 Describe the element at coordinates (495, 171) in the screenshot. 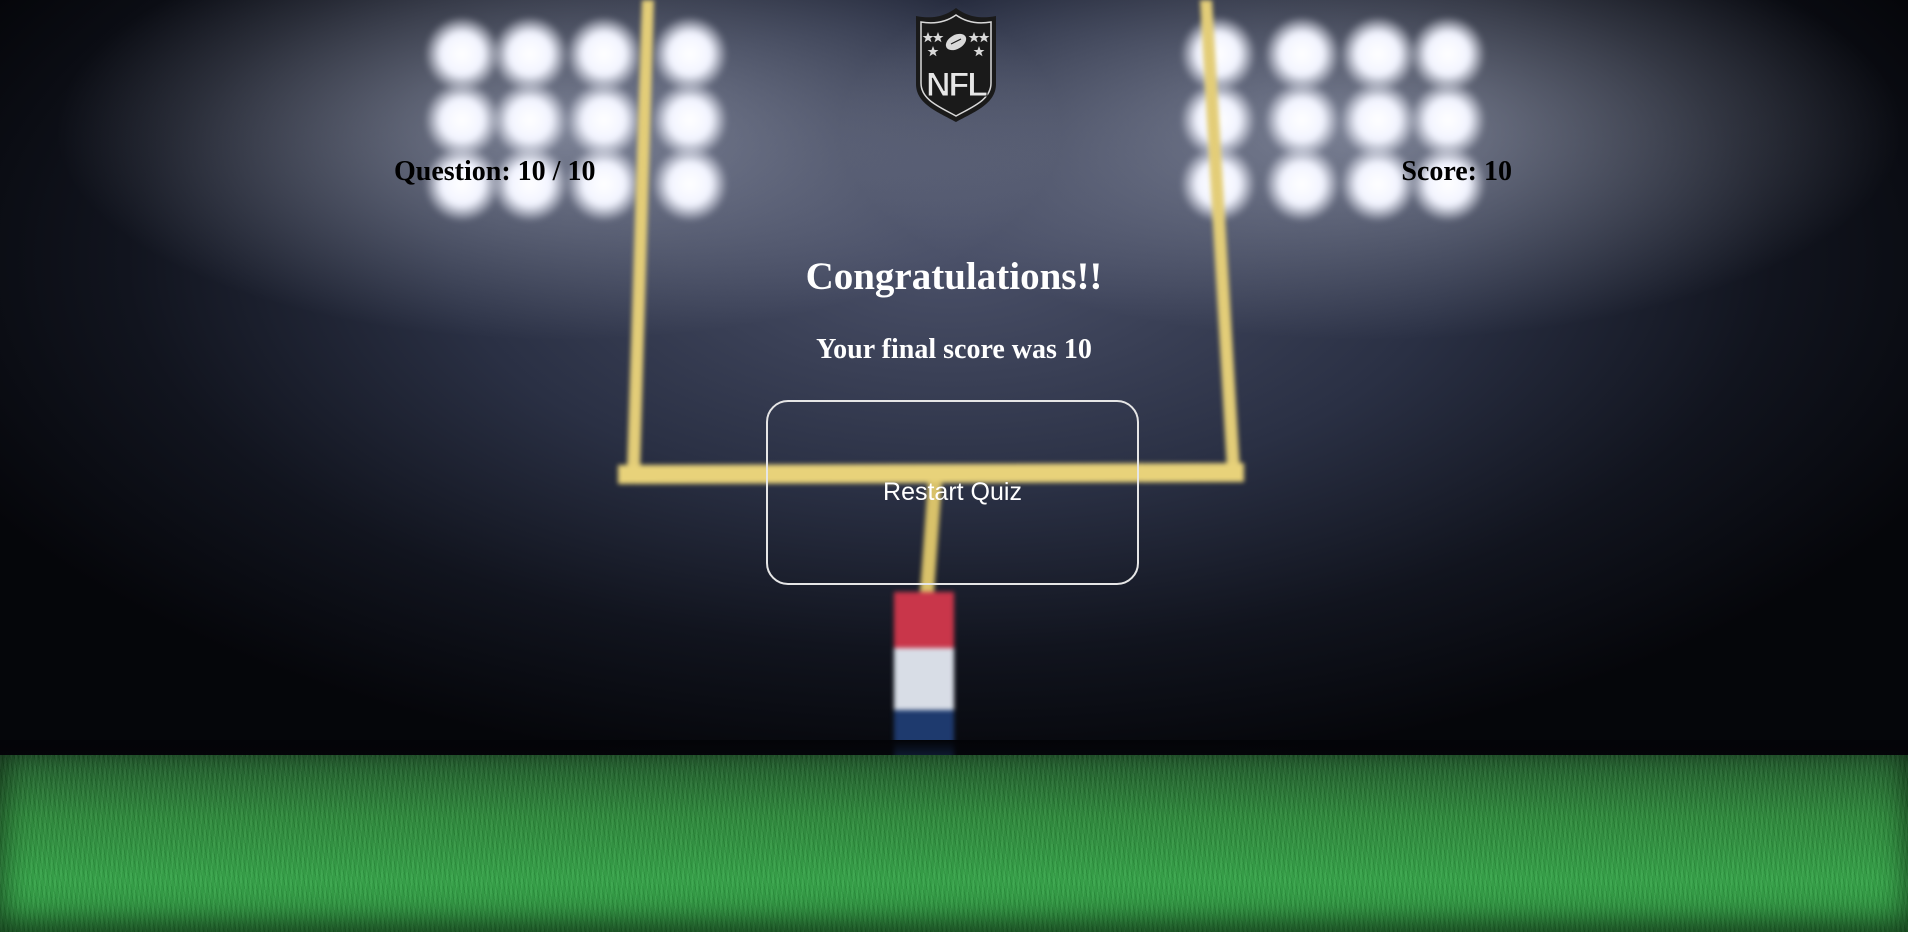

I see `question-counter: Question: 10 / 10` at that location.